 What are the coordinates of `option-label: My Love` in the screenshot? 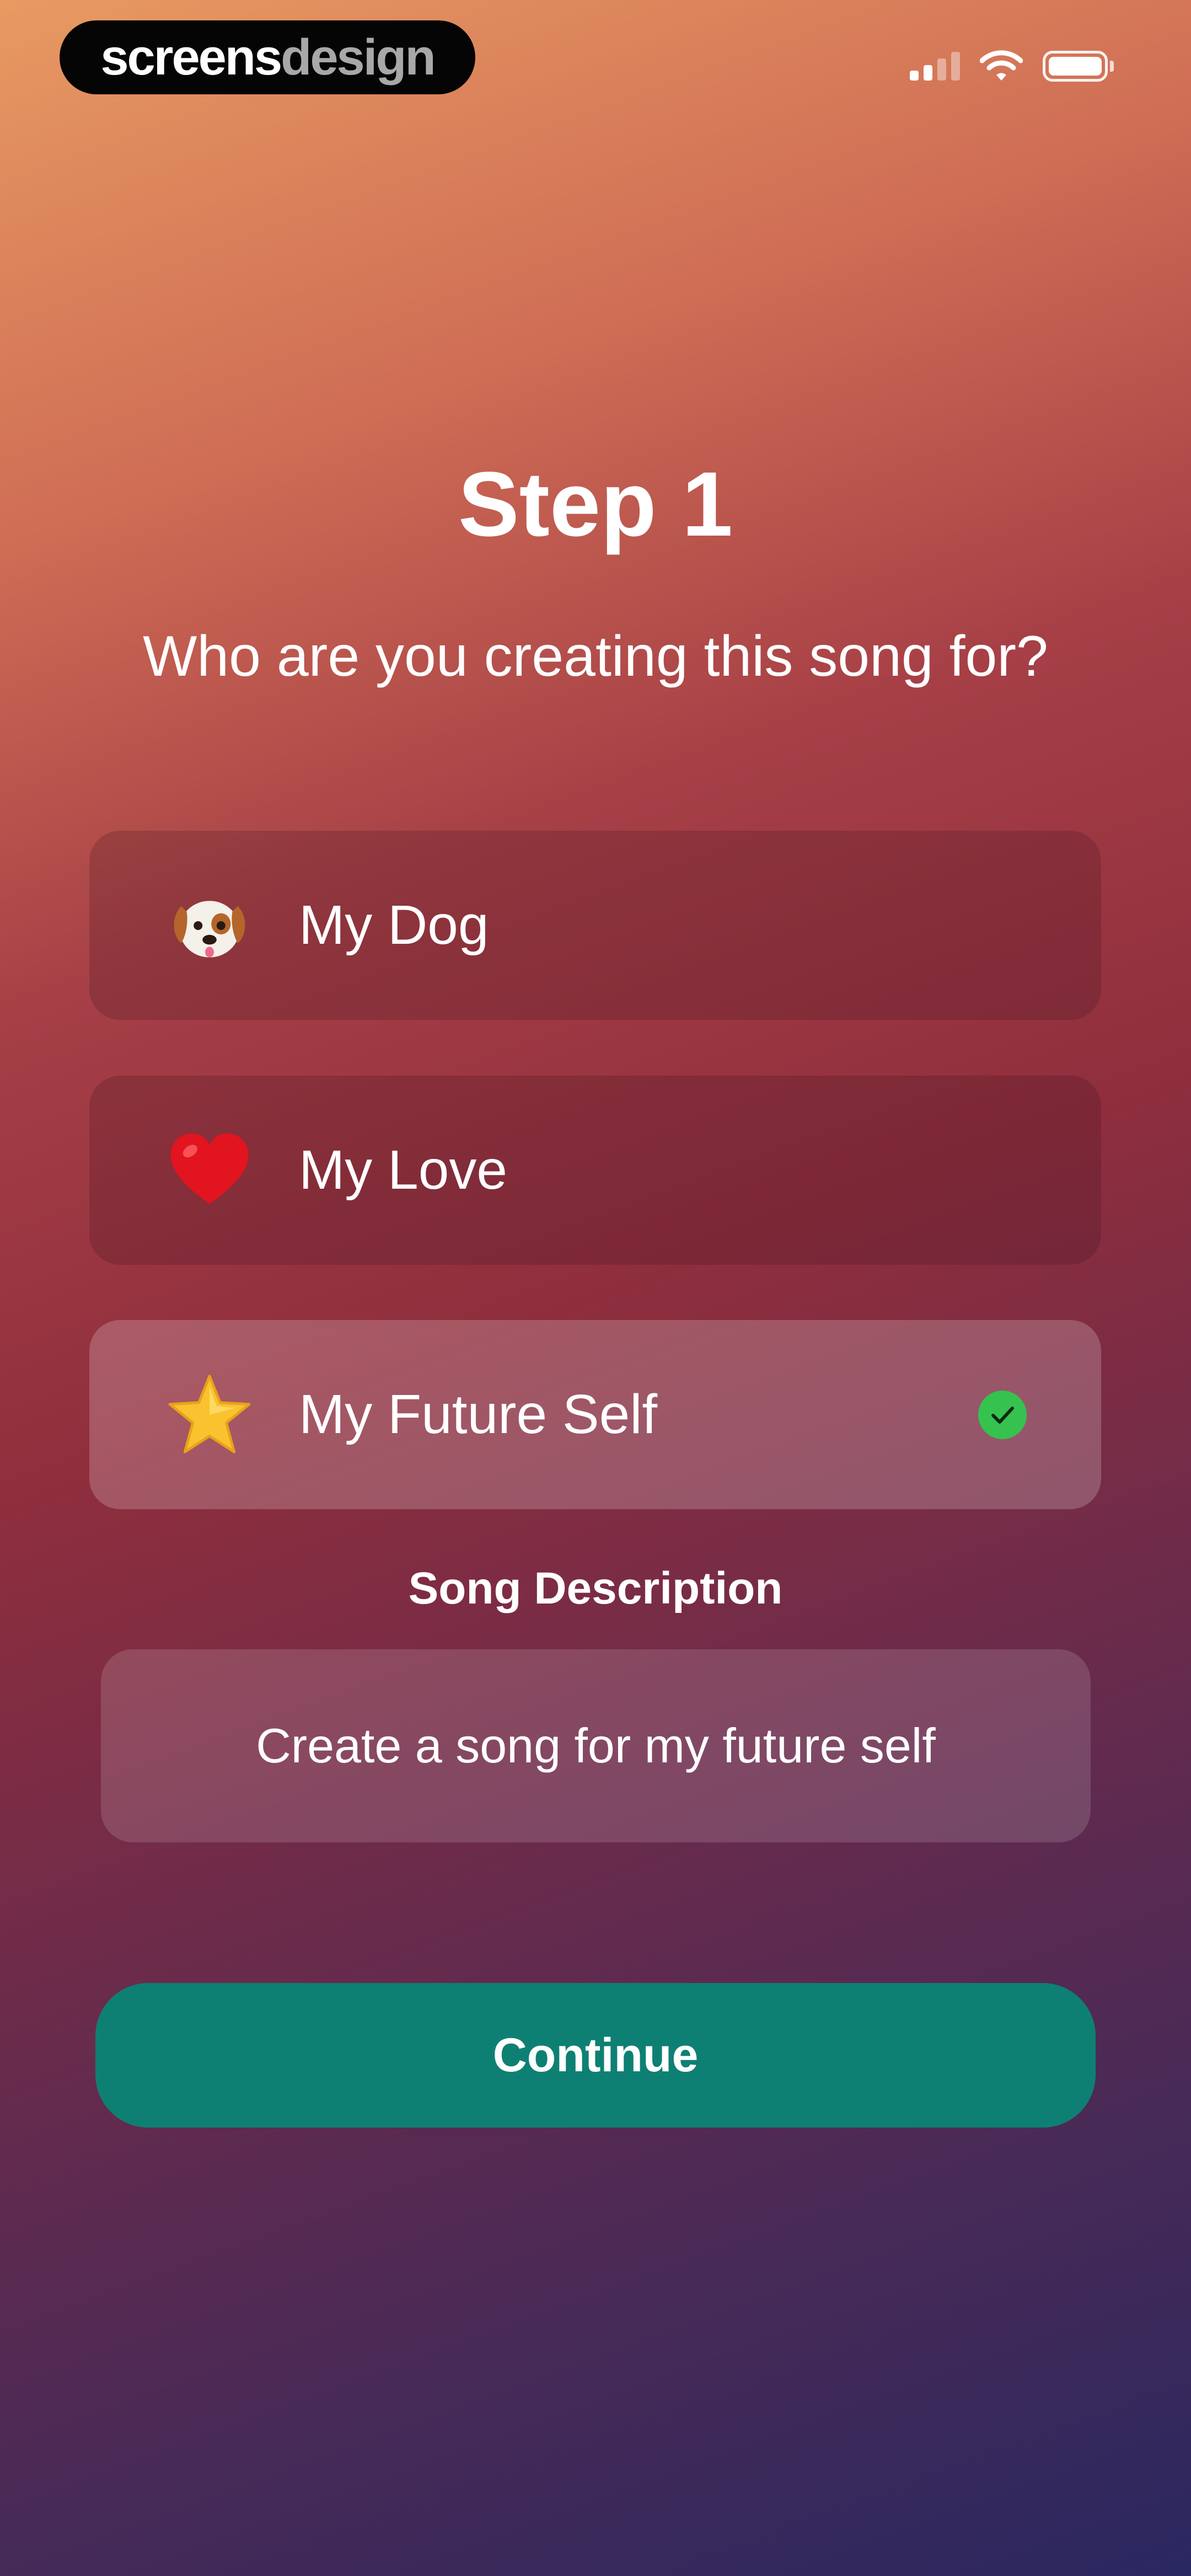 It's located at (403, 1170).